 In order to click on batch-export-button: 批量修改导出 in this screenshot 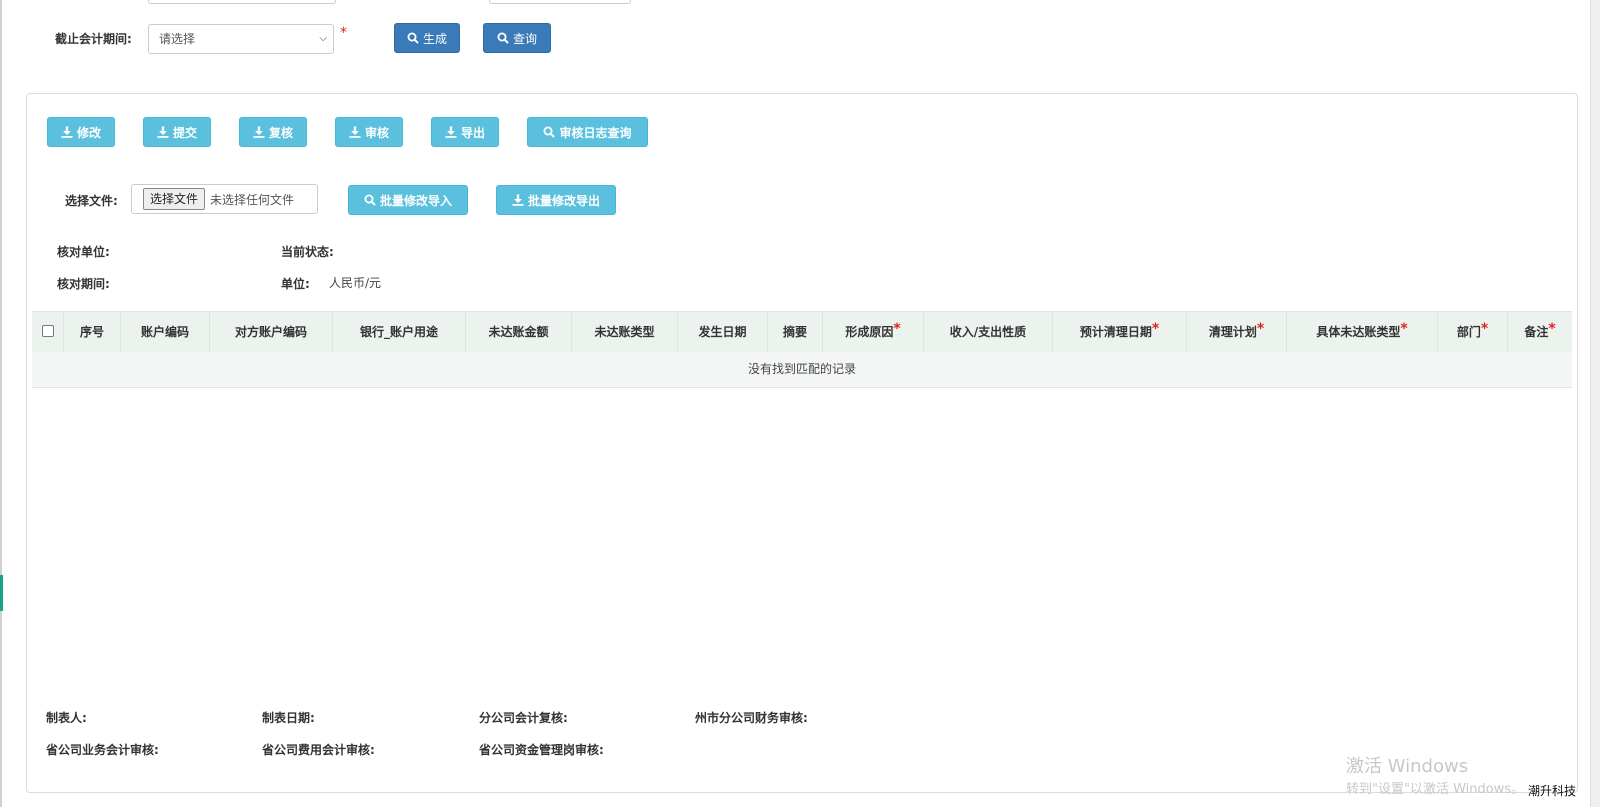, I will do `click(556, 200)`.